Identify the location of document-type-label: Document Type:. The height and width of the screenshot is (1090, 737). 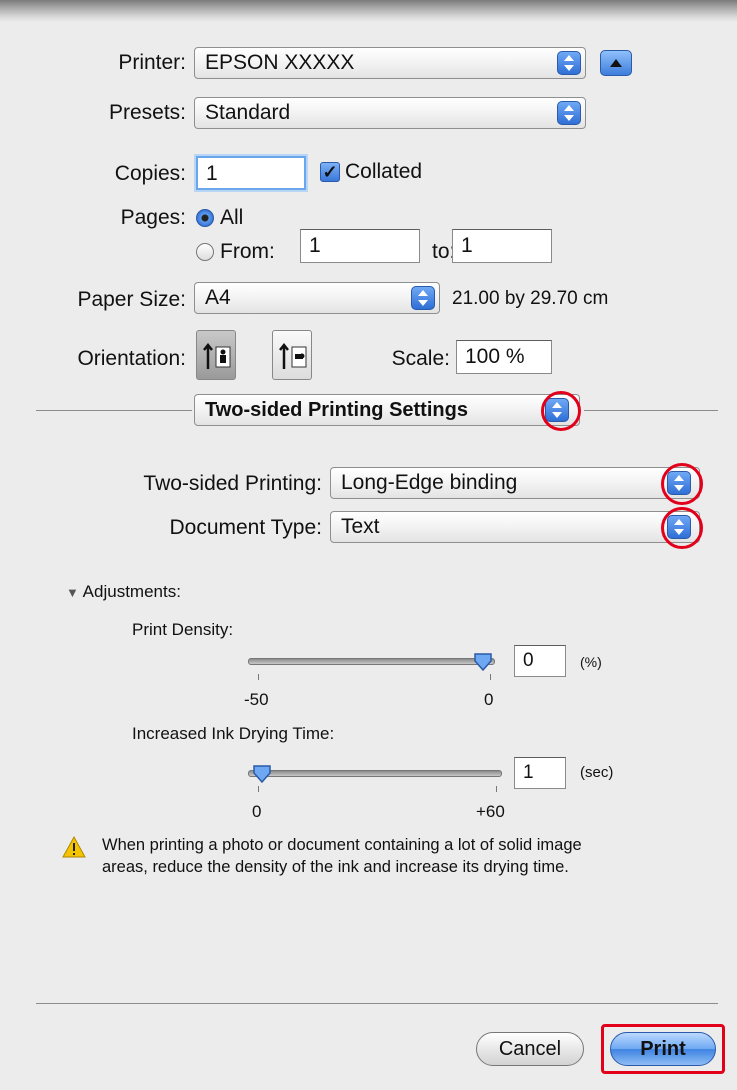
(245, 527).